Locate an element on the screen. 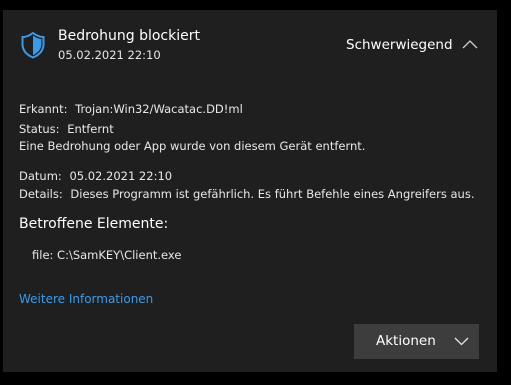 Image resolution: width=511 pixels, height=385 pixels. date-row: Datum: 05.02.2021 22:10 is located at coordinates (95, 176).